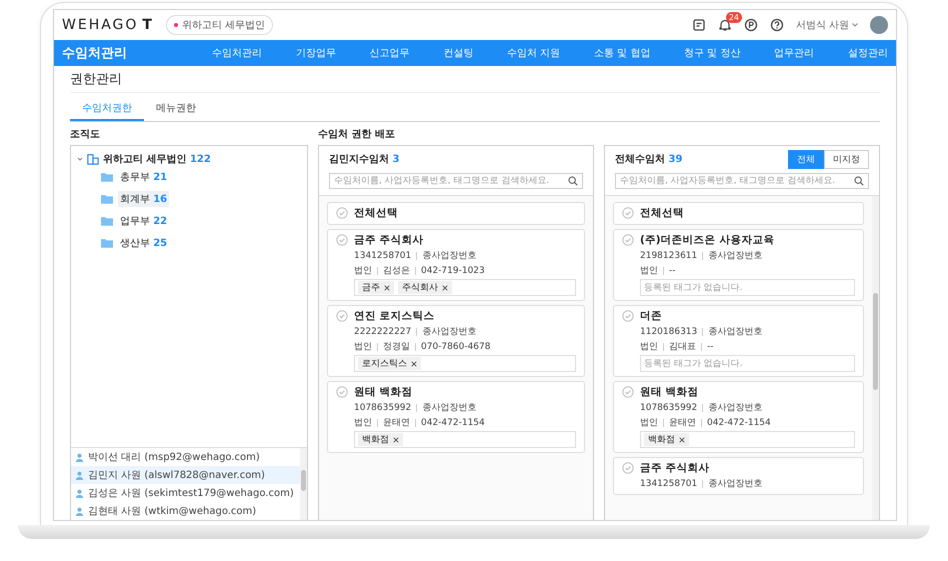 The image size is (948, 561). Describe the element at coordinates (383, 407) in the screenshot. I see `business-number: 1078635992` at that location.